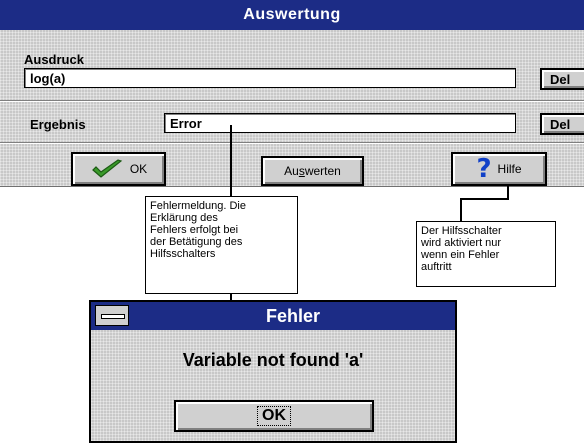 The width and height of the screenshot is (584, 443). Describe the element at coordinates (58, 124) in the screenshot. I see `result-label: Ergebnis` at that location.